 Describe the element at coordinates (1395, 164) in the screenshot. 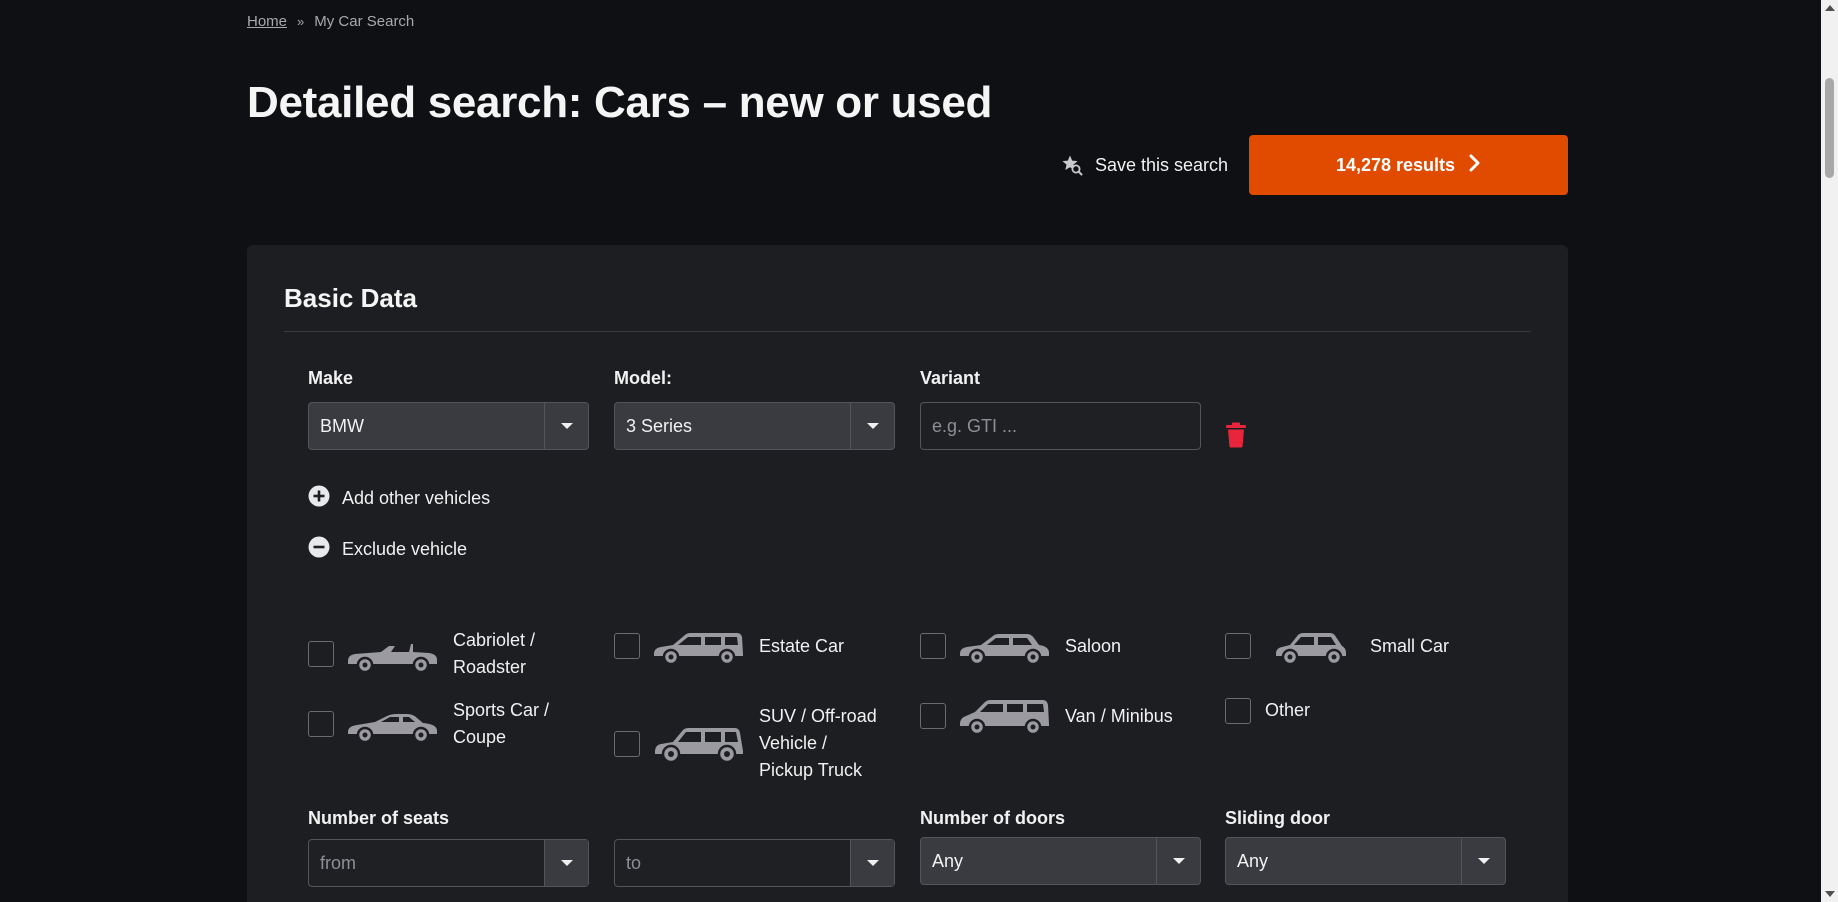

I see `results-label: 14,278 results` at that location.